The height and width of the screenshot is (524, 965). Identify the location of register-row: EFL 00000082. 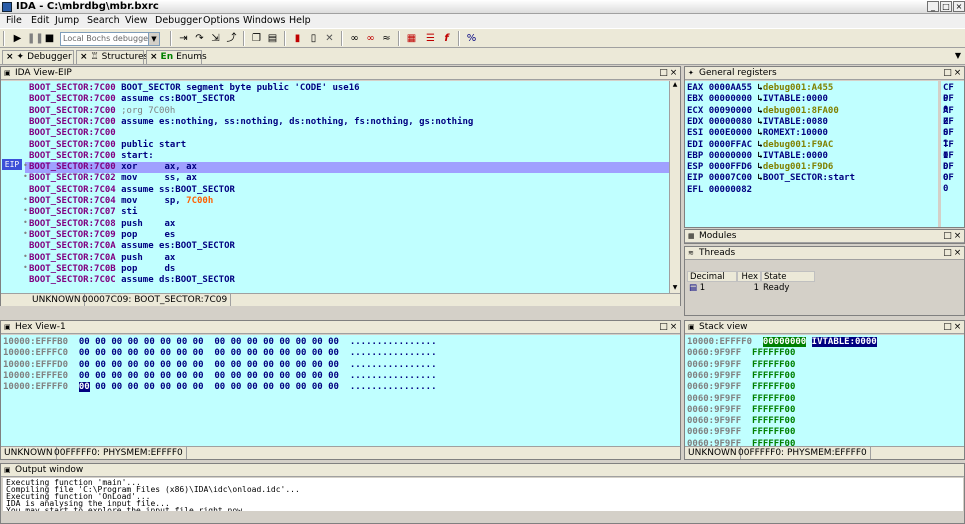
(719, 190).